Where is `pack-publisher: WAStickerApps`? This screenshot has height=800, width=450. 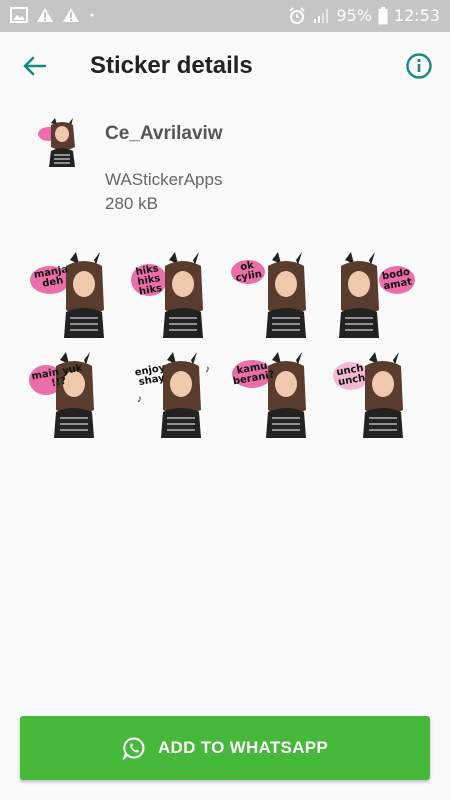
pack-publisher: WAStickerApps is located at coordinates (164, 179).